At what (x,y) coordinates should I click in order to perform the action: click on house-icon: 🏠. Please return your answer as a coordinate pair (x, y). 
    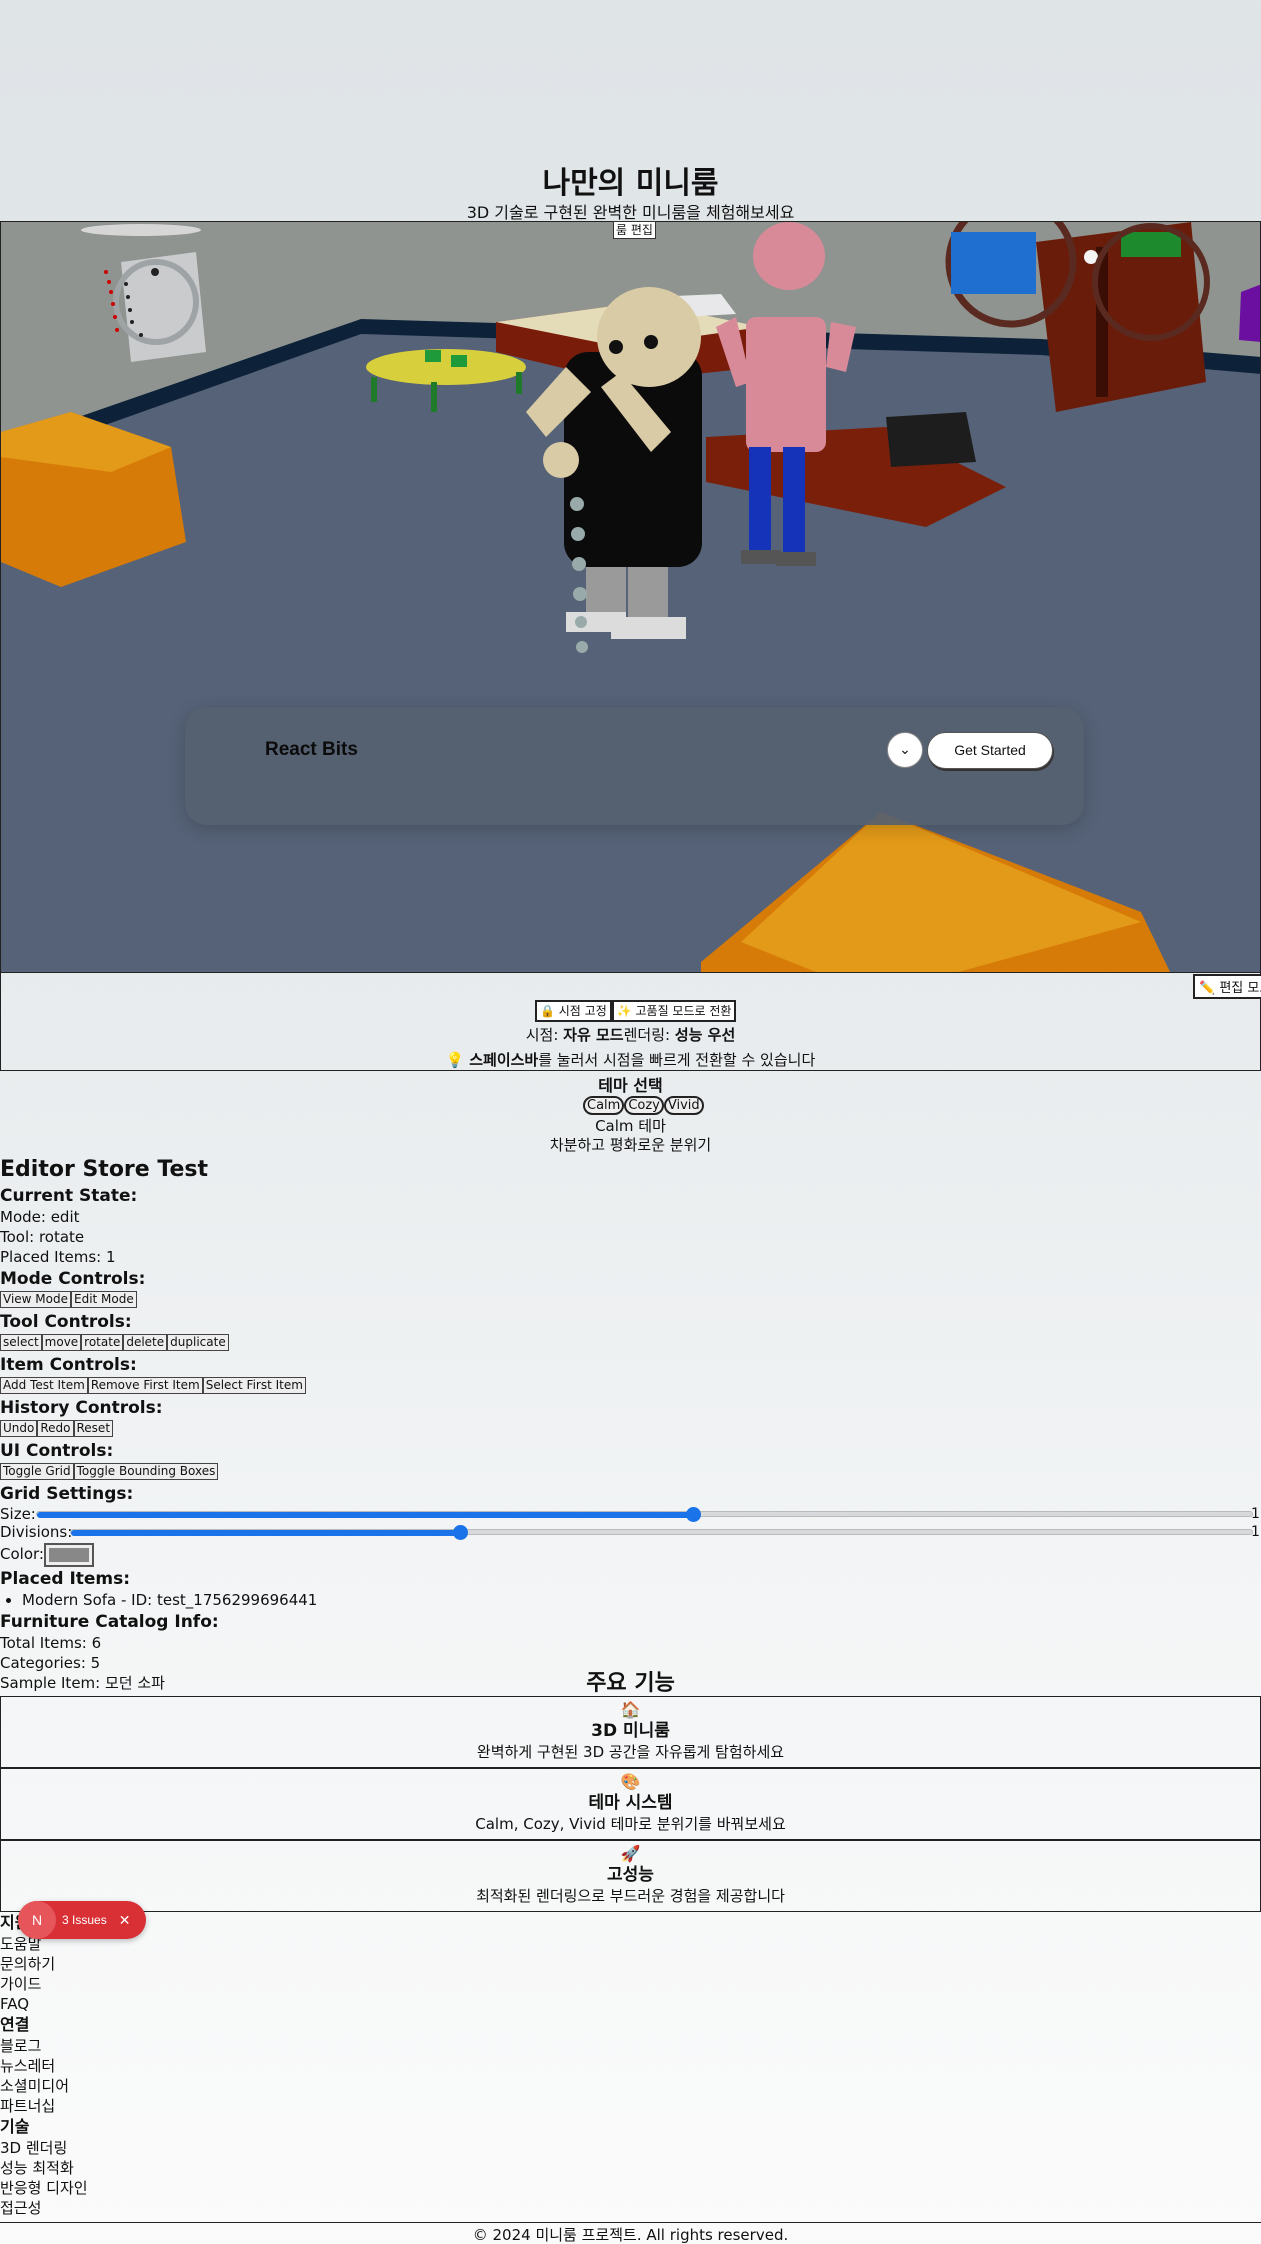
    Looking at the image, I should click on (630, 1709).